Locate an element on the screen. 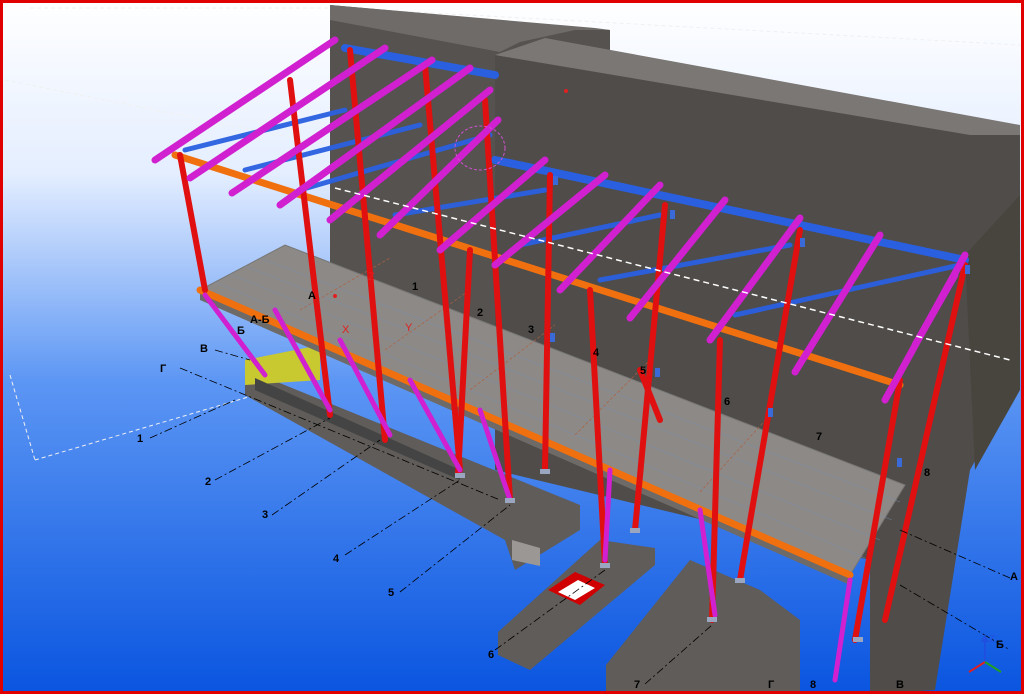 Image resolution: width=1024 pixels, height=694 pixels. grid-label-top-8: 8 is located at coordinates (927, 473).